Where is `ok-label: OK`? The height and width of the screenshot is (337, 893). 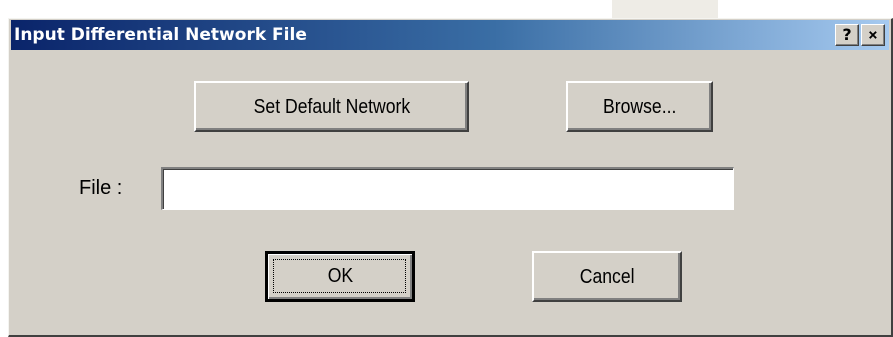 ok-label: OK is located at coordinates (340, 276).